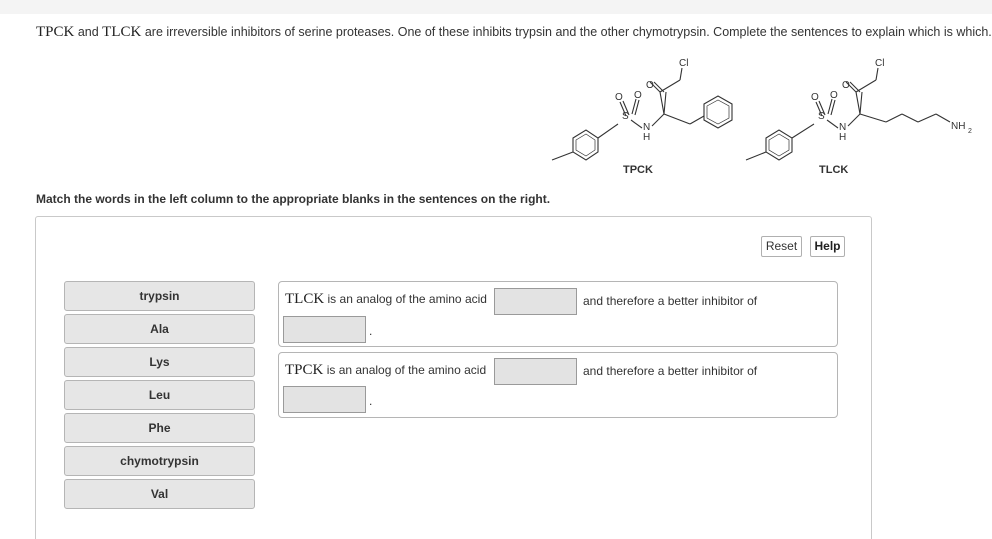  What do you see at coordinates (683, 63) in the screenshot?
I see `tpck-cl-label: Cl` at bounding box center [683, 63].